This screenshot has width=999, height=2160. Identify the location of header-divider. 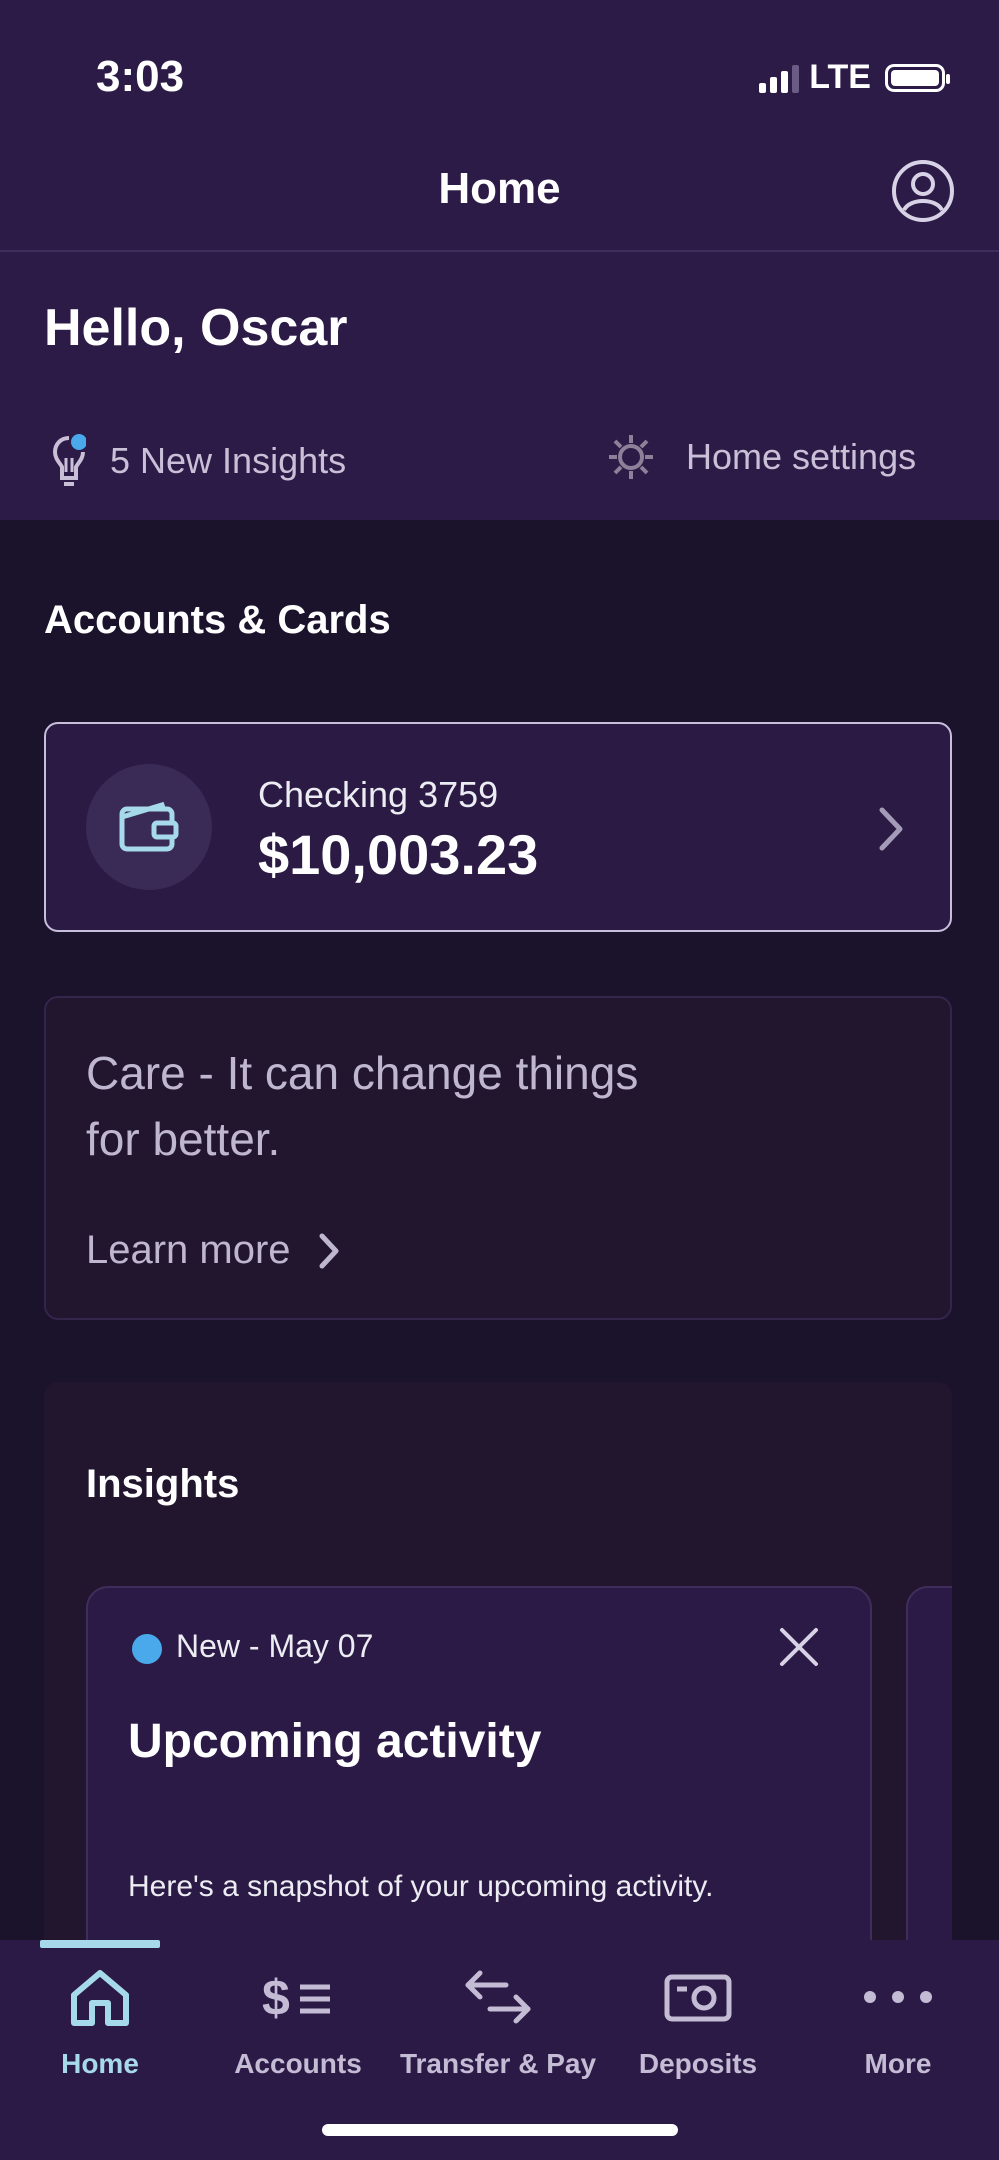
(499, 251).